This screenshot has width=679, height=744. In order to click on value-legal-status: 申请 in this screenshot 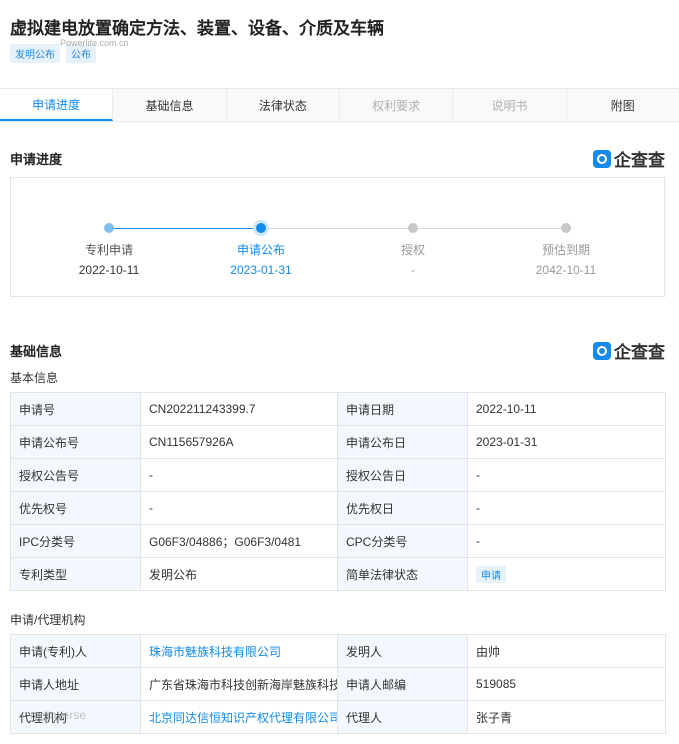, I will do `click(566, 574)`.